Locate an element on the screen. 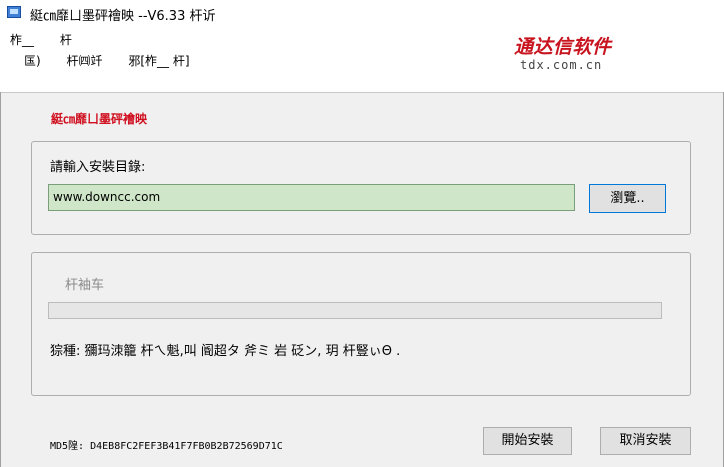  left-edge-divider is located at coordinates (0, 279).